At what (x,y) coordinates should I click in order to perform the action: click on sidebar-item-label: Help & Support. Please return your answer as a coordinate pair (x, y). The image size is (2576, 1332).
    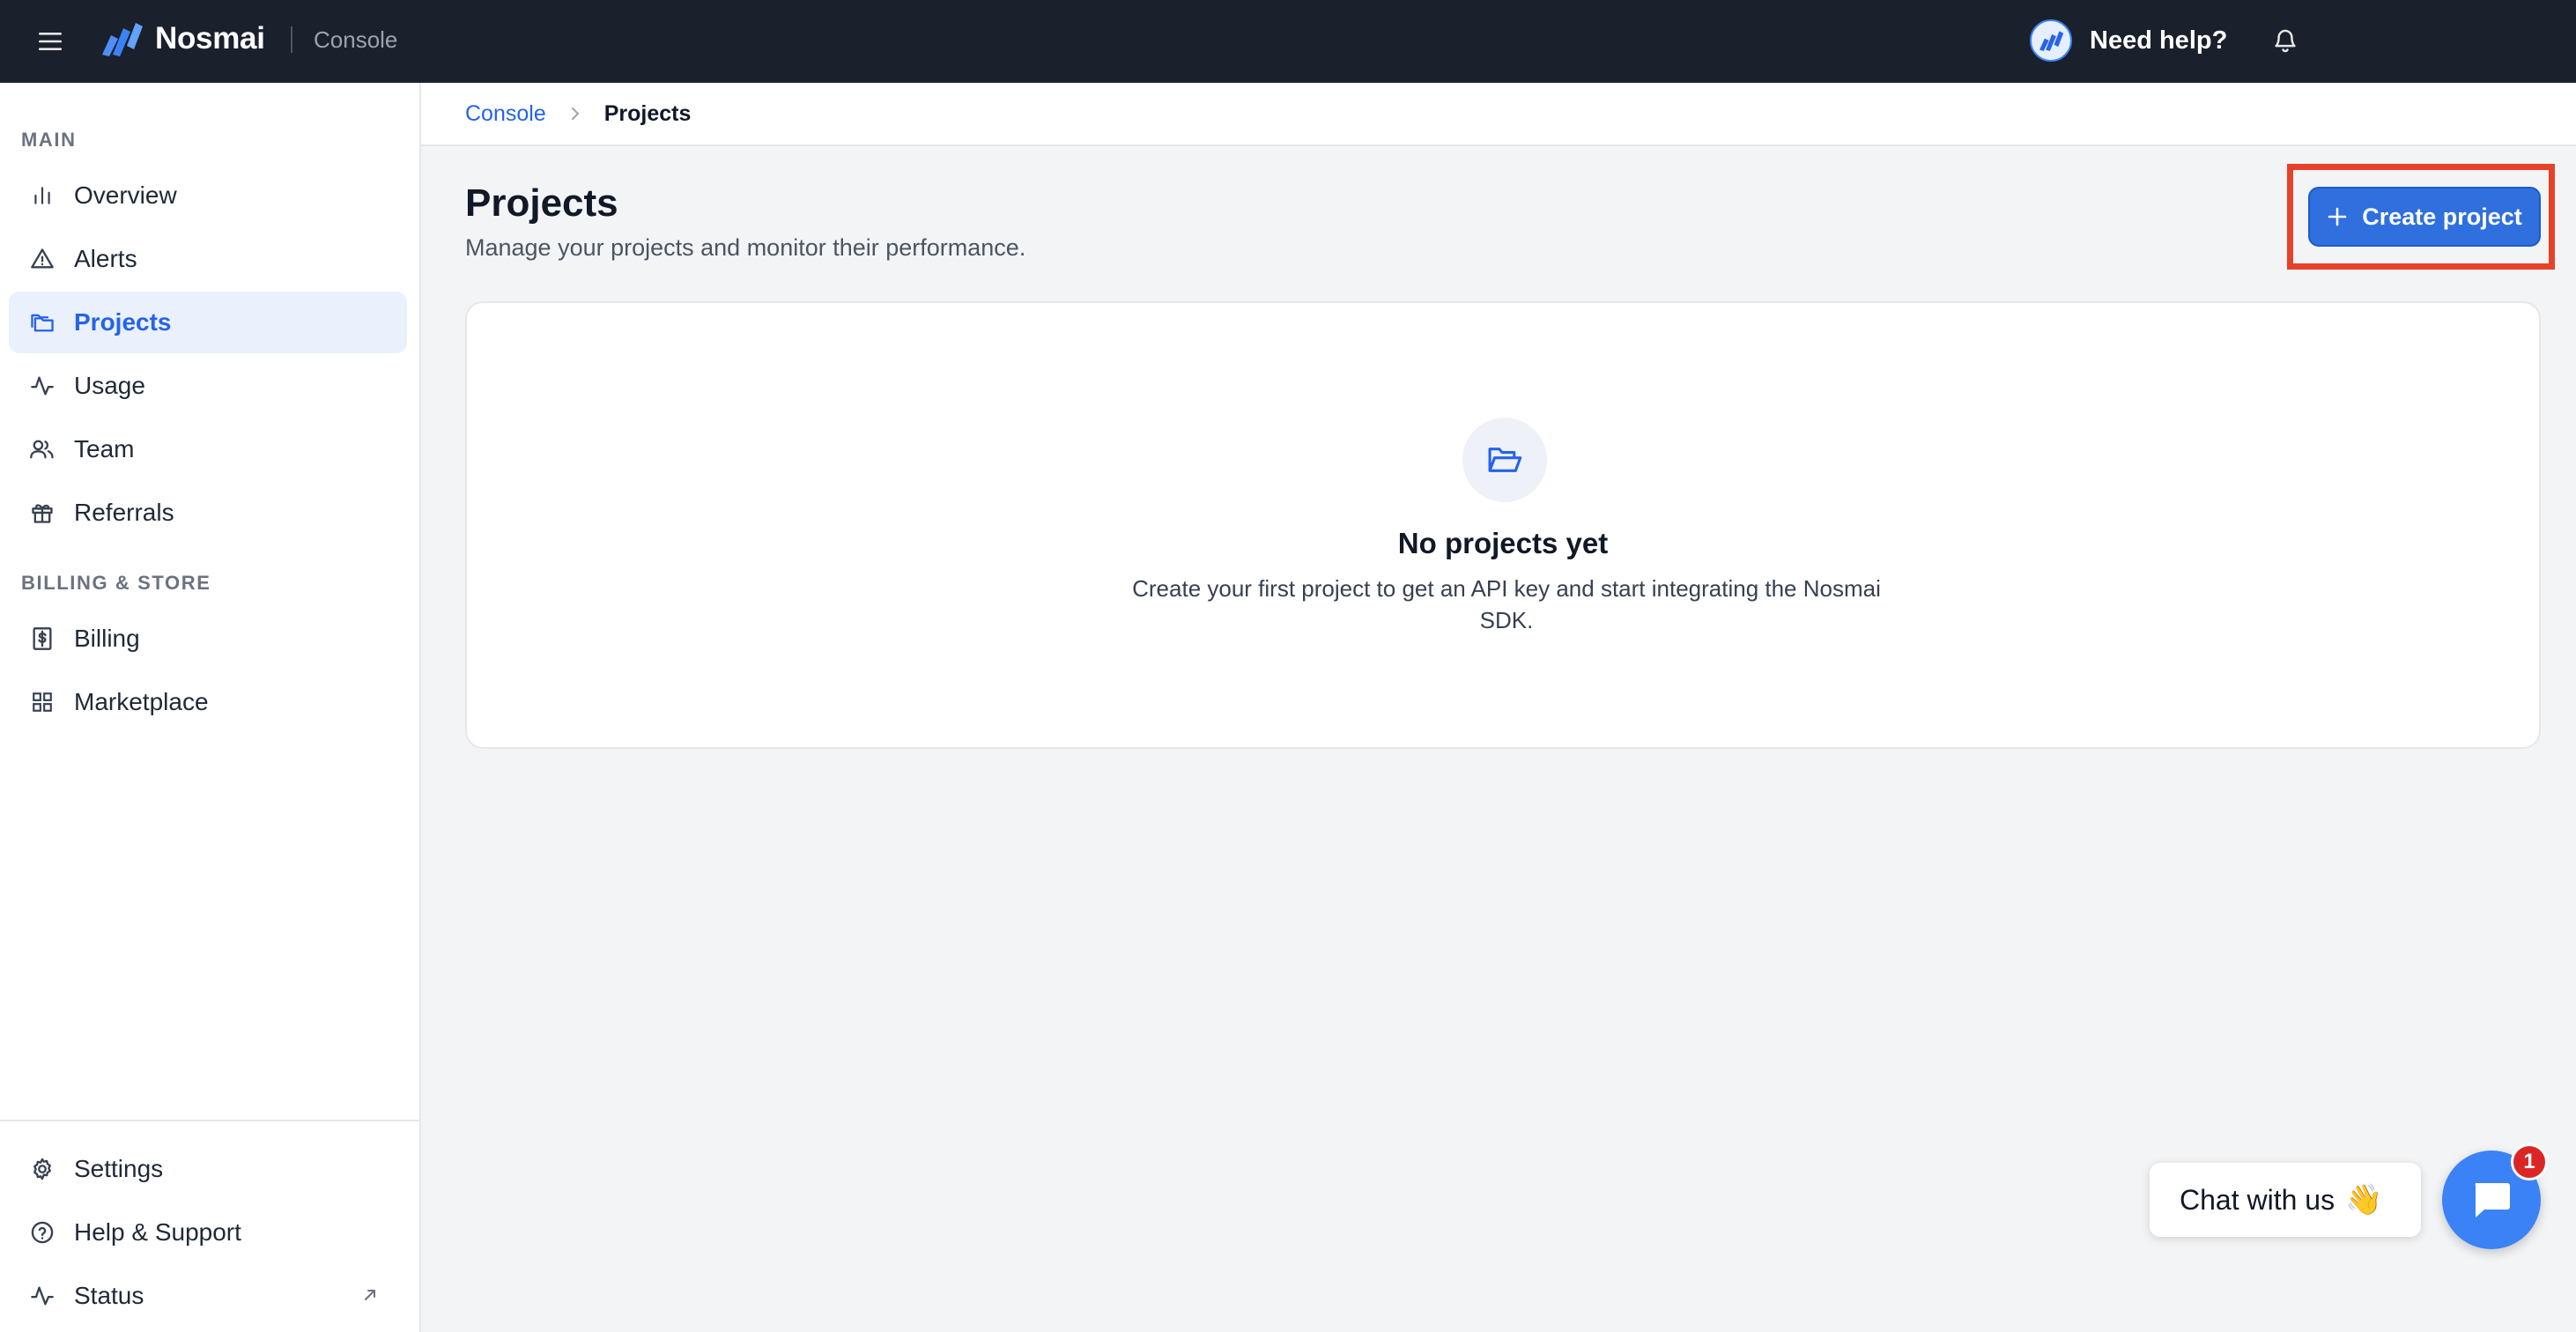
    Looking at the image, I should click on (158, 1232).